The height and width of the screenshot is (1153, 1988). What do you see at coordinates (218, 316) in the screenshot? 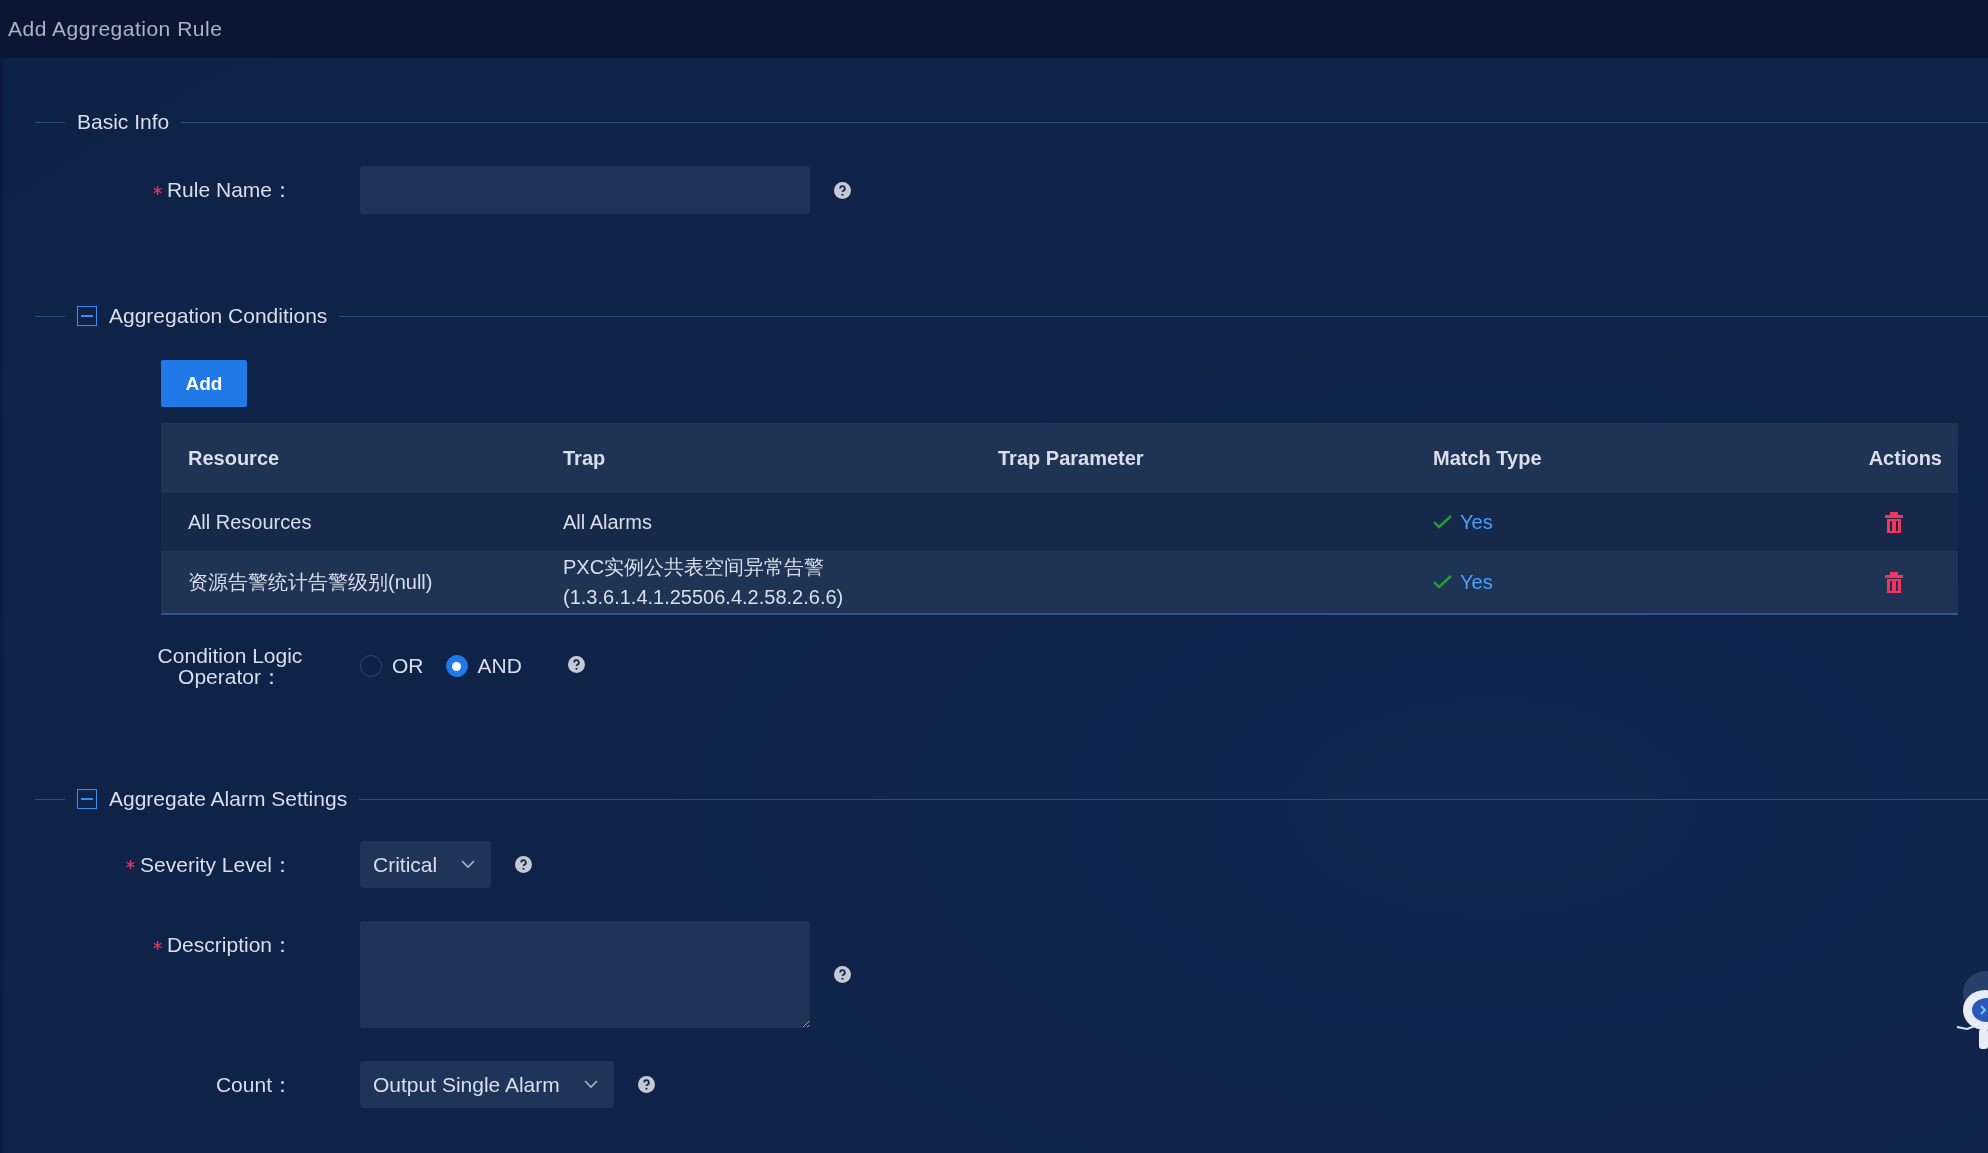
I see `section-title: Aggregation Conditions` at bounding box center [218, 316].